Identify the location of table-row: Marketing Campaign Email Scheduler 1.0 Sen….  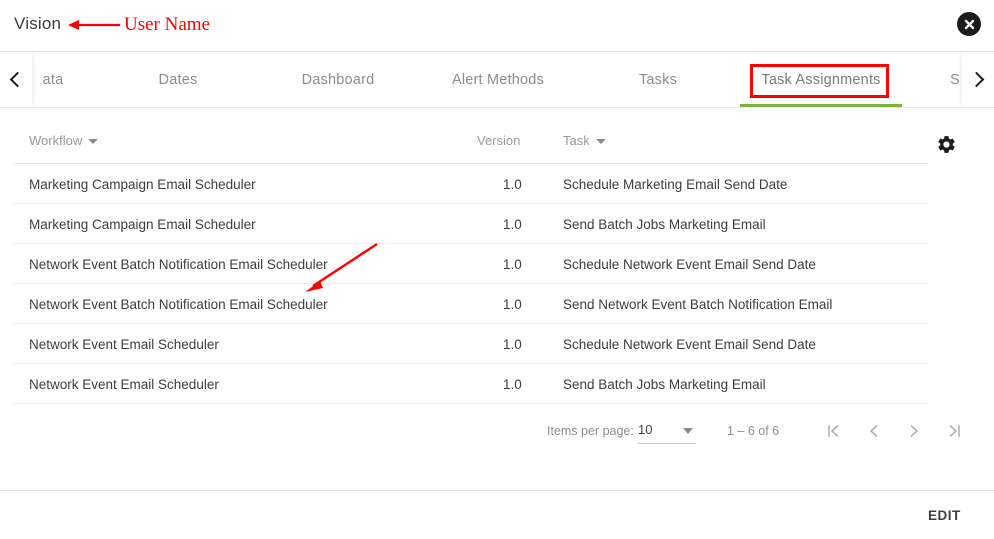
(471, 224).